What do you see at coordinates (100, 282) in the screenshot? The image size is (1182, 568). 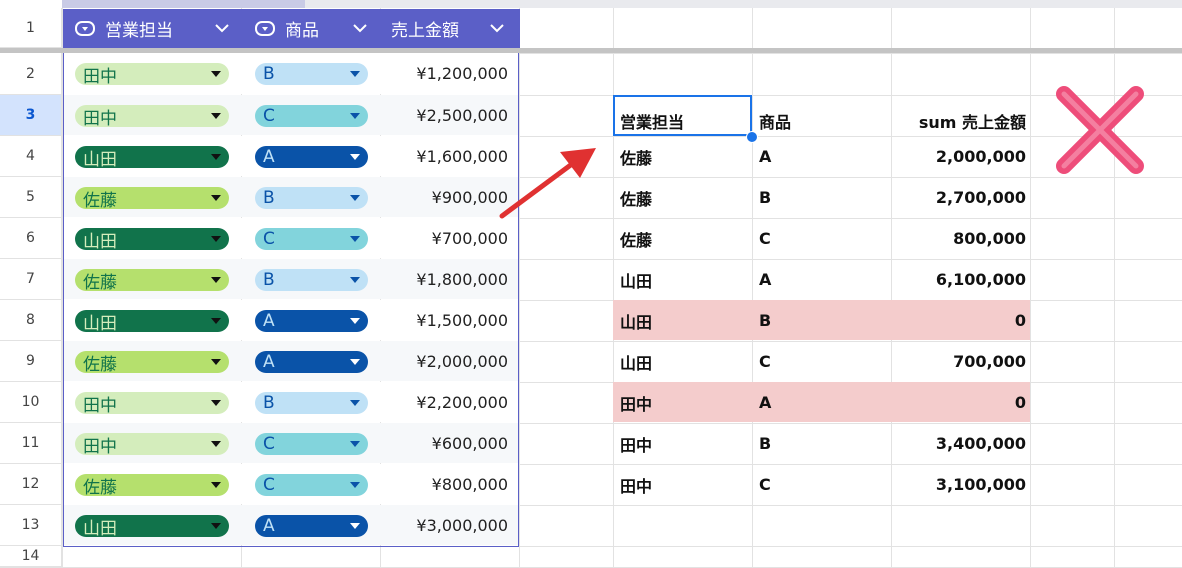 I see `rep-chip-label: 佐藤` at bounding box center [100, 282].